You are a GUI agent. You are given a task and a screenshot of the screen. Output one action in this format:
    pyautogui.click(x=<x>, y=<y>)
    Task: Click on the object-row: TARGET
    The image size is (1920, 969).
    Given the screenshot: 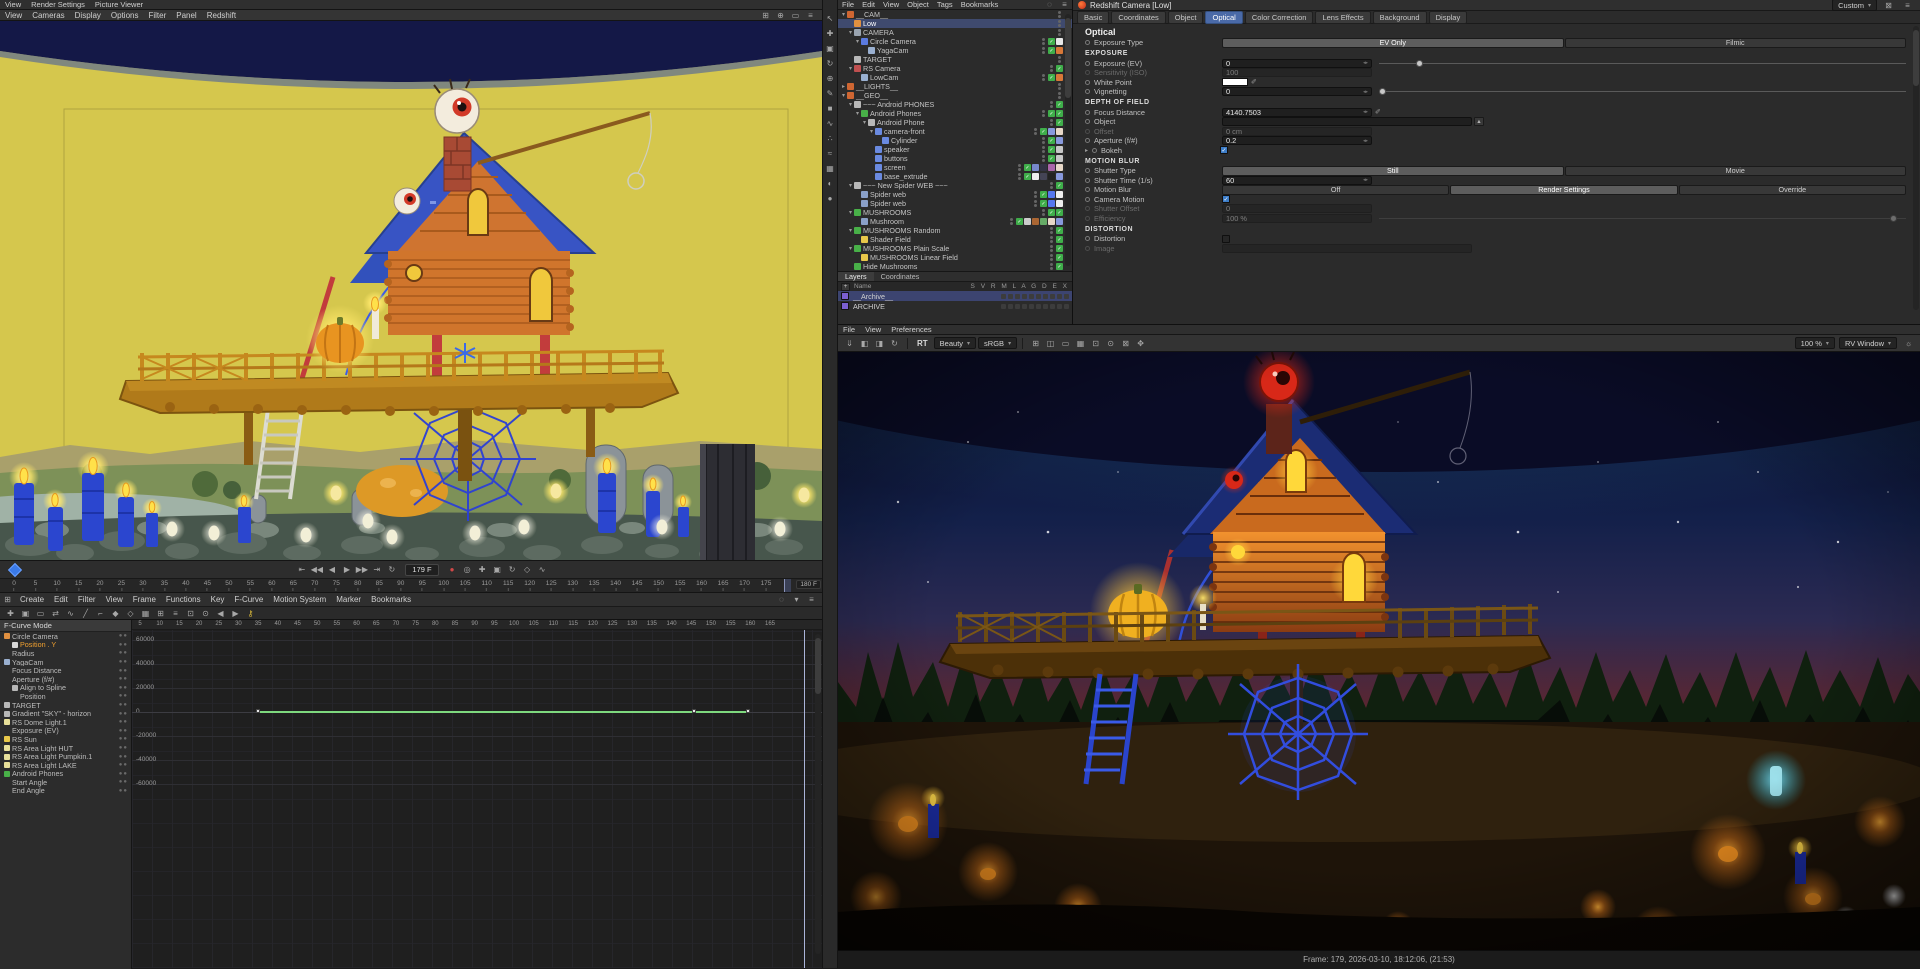 What is the action you would take?
    pyautogui.click(x=955, y=59)
    